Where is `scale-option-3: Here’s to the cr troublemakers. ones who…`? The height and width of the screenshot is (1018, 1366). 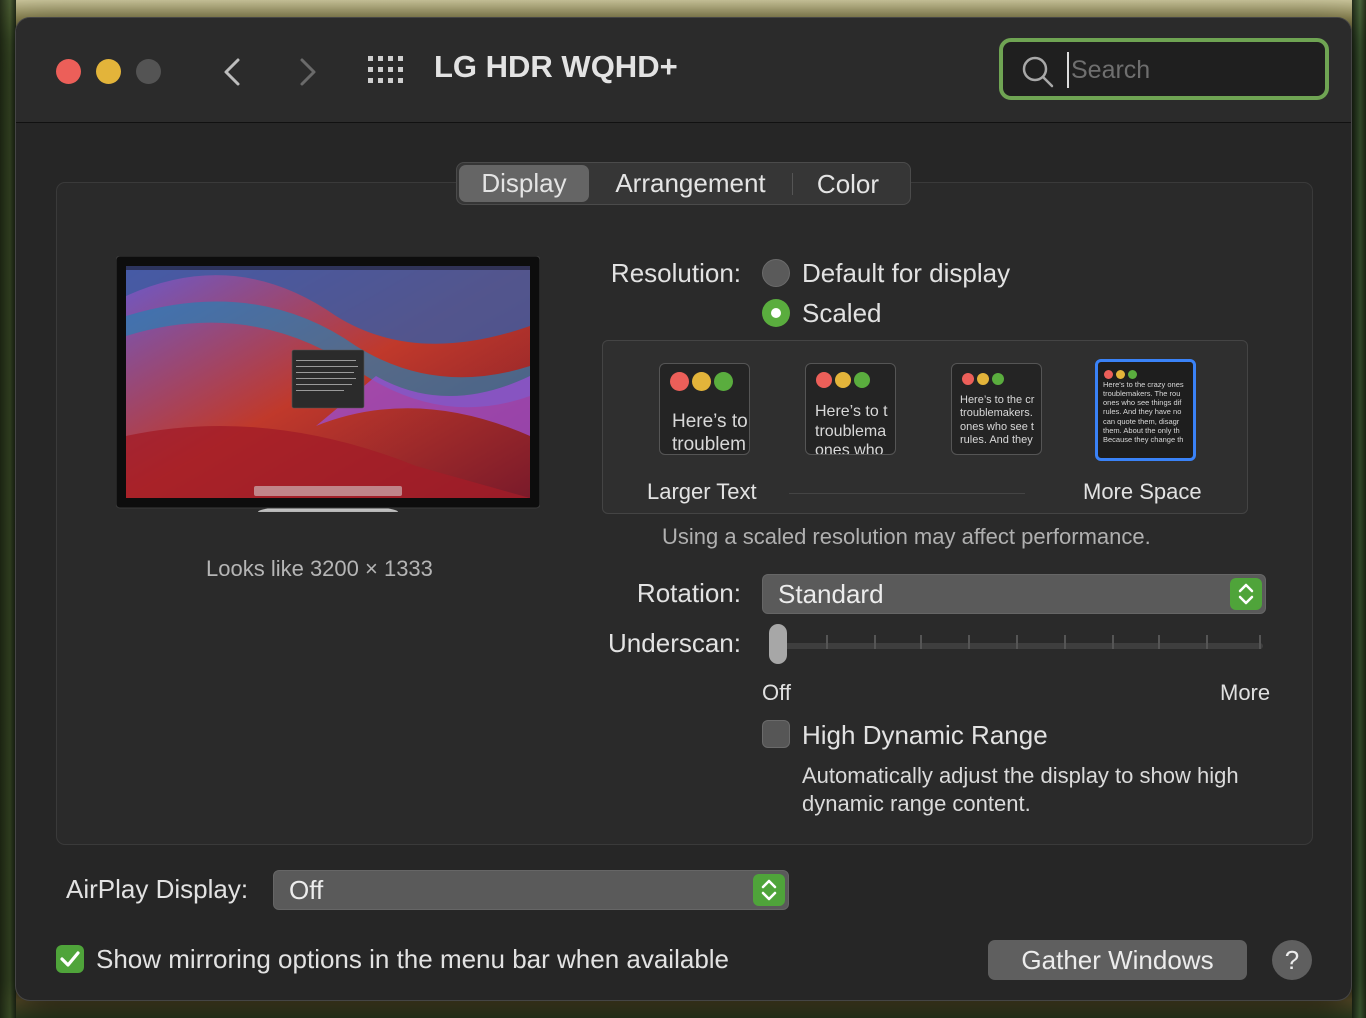 scale-option-3: Here’s to the cr troublemakers. ones who… is located at coordinates (996, 409).